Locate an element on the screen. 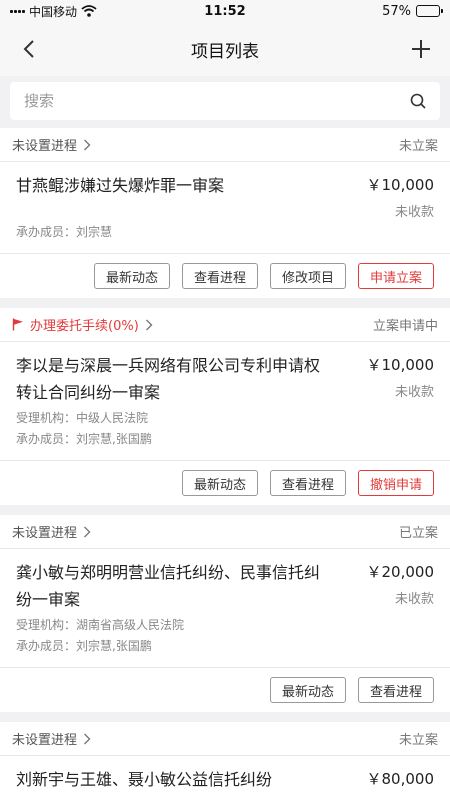  signal-icon is located at coordinates (17, 11).